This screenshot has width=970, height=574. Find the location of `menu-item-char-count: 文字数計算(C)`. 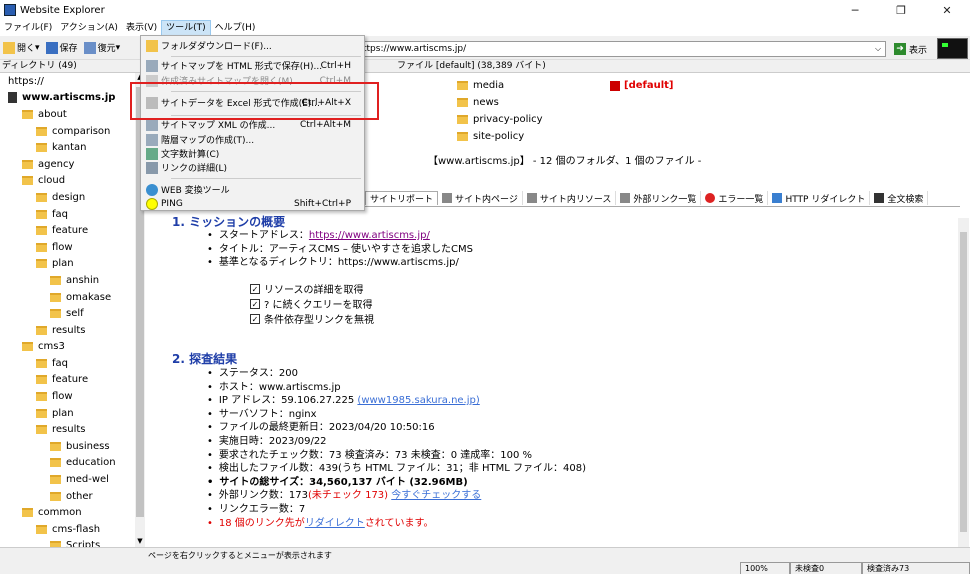

menu-item-char-count: 文字数計算(C) is located at coordinates (253, 153).